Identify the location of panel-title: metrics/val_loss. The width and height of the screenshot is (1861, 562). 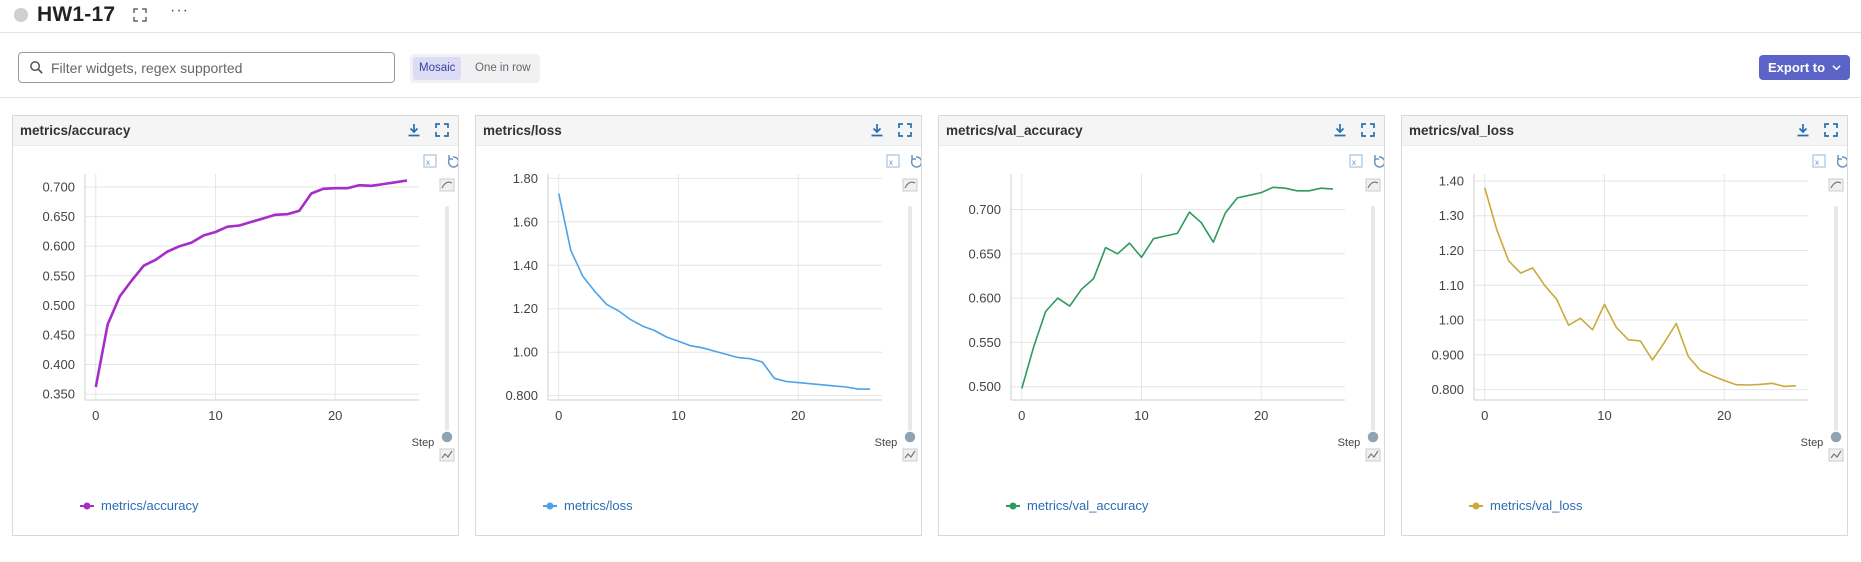
(1462, 130).